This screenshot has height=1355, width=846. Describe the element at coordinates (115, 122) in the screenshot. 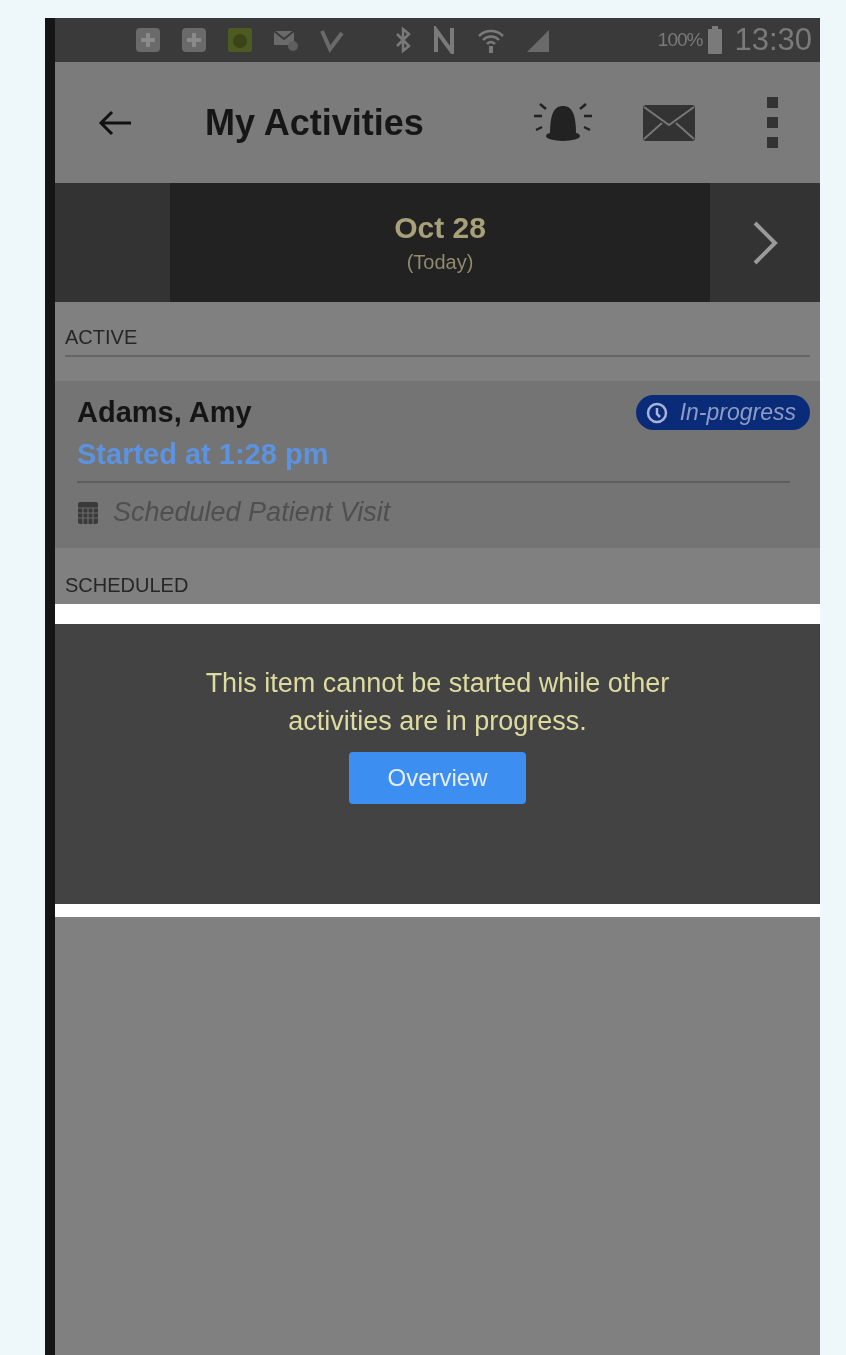

I see `back-arrow-icon` at that location.